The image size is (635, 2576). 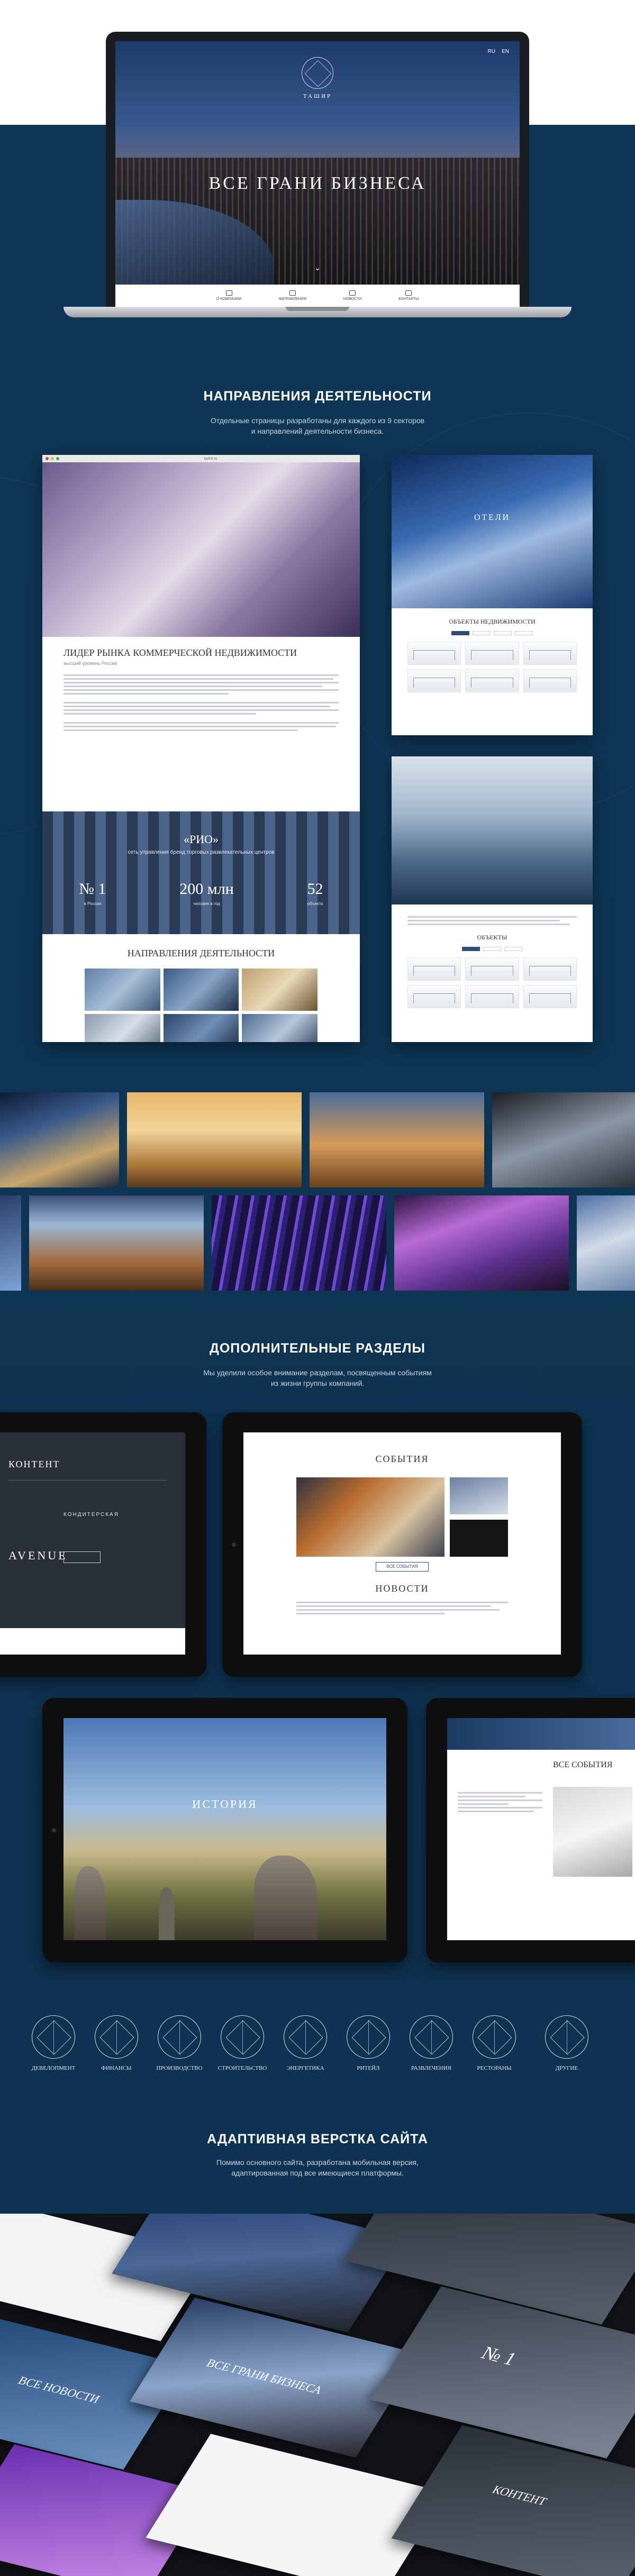 I want to click on chevron-down-icon: ⌄, so click(x=317, y=267).